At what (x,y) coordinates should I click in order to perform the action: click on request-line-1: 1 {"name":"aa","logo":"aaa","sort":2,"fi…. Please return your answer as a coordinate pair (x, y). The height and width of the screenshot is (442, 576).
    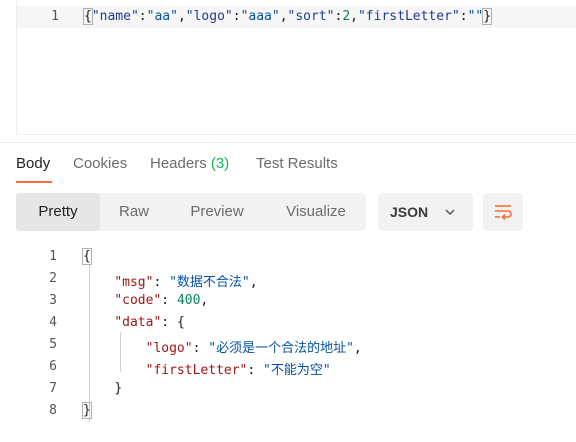
    Looking at the image, I should click on (296, 17).